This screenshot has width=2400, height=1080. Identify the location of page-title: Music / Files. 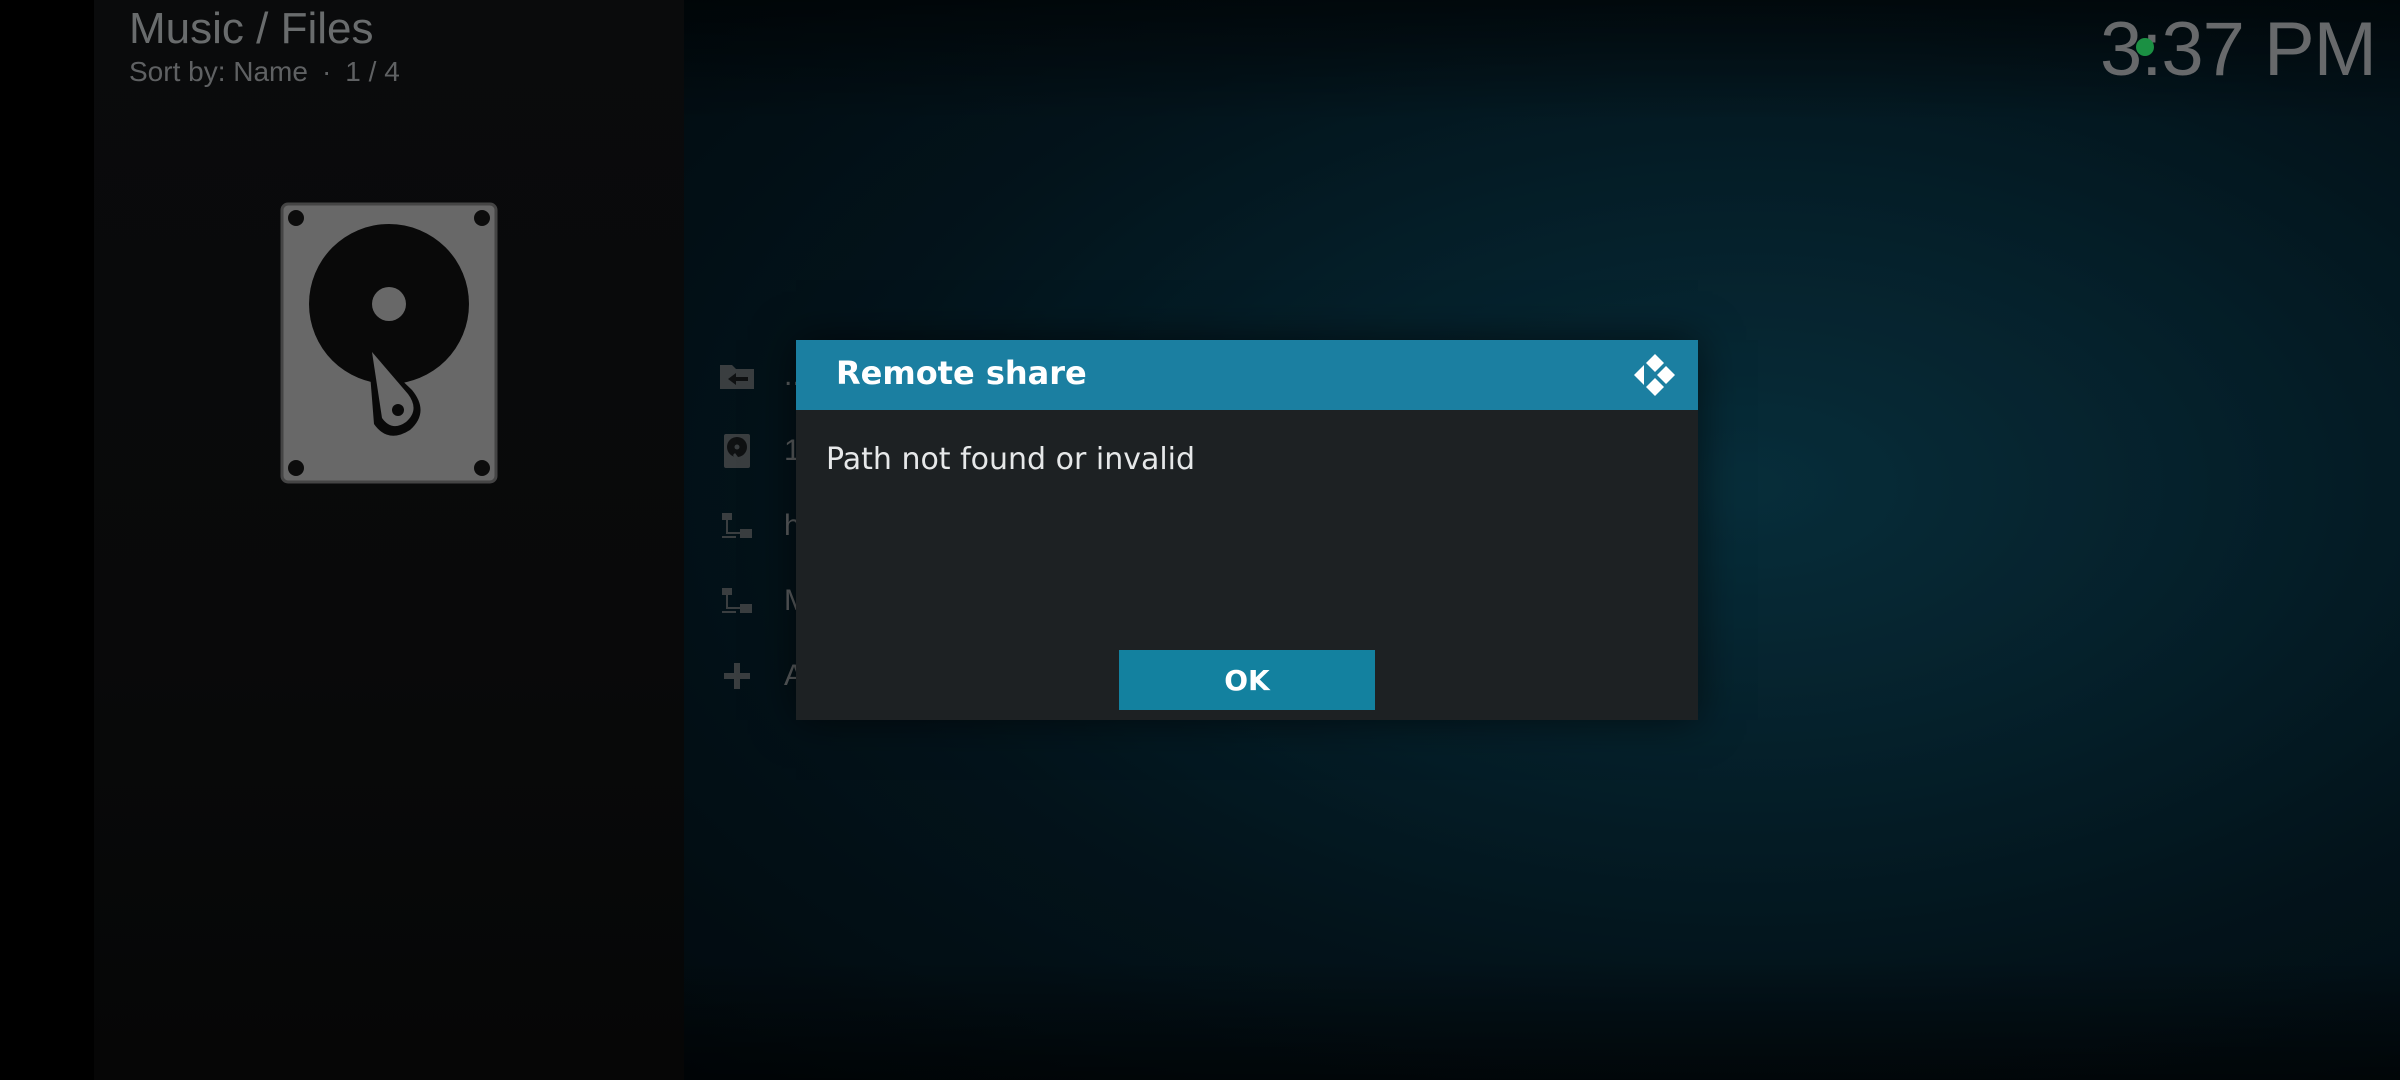
(251, 28).